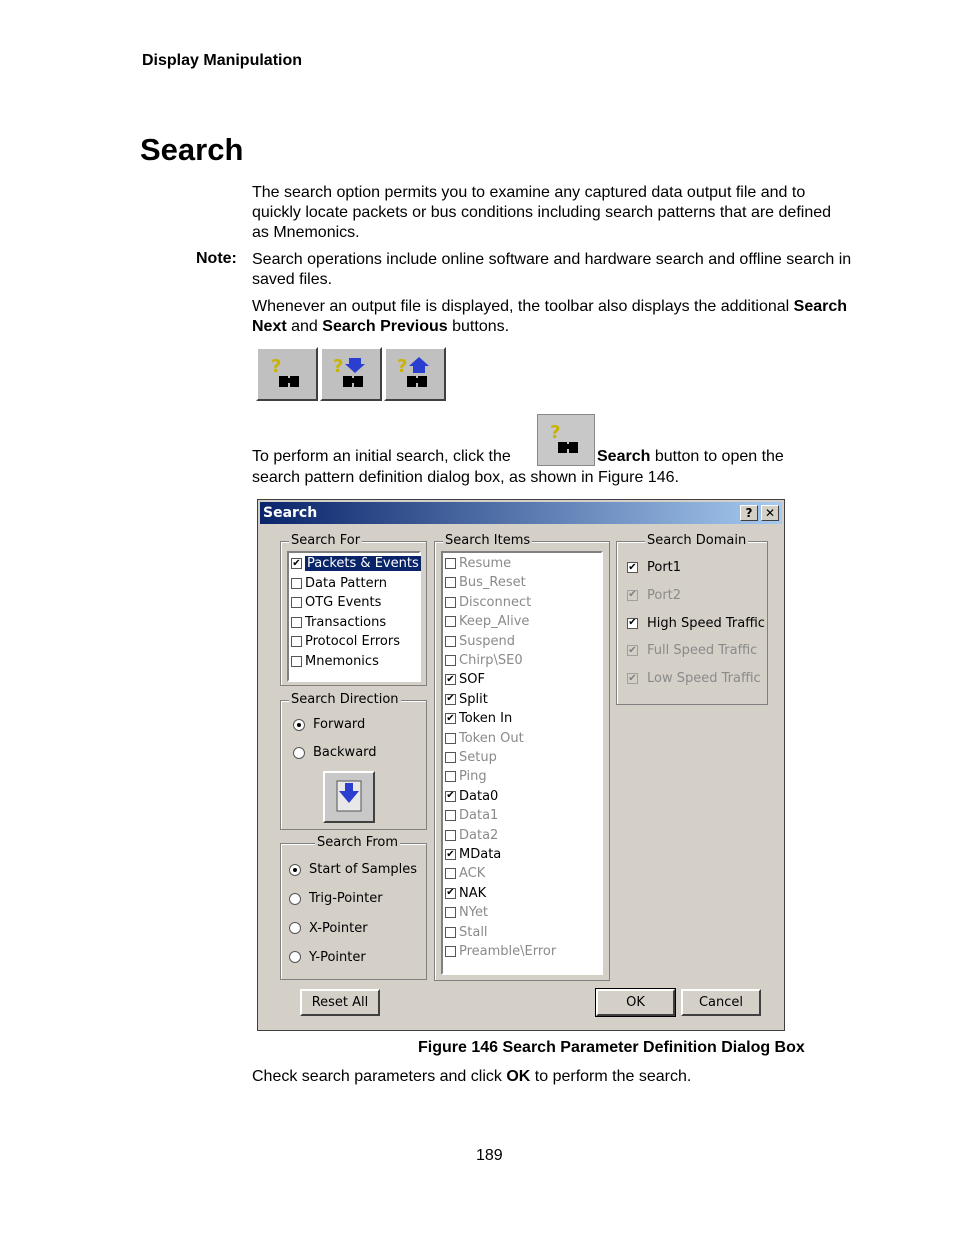  What do you see at coordinates (692, 650) in the screenshot?
I see `search-domain-item: ✔ Full Speed Traffic` at bounding box center [692, 650].